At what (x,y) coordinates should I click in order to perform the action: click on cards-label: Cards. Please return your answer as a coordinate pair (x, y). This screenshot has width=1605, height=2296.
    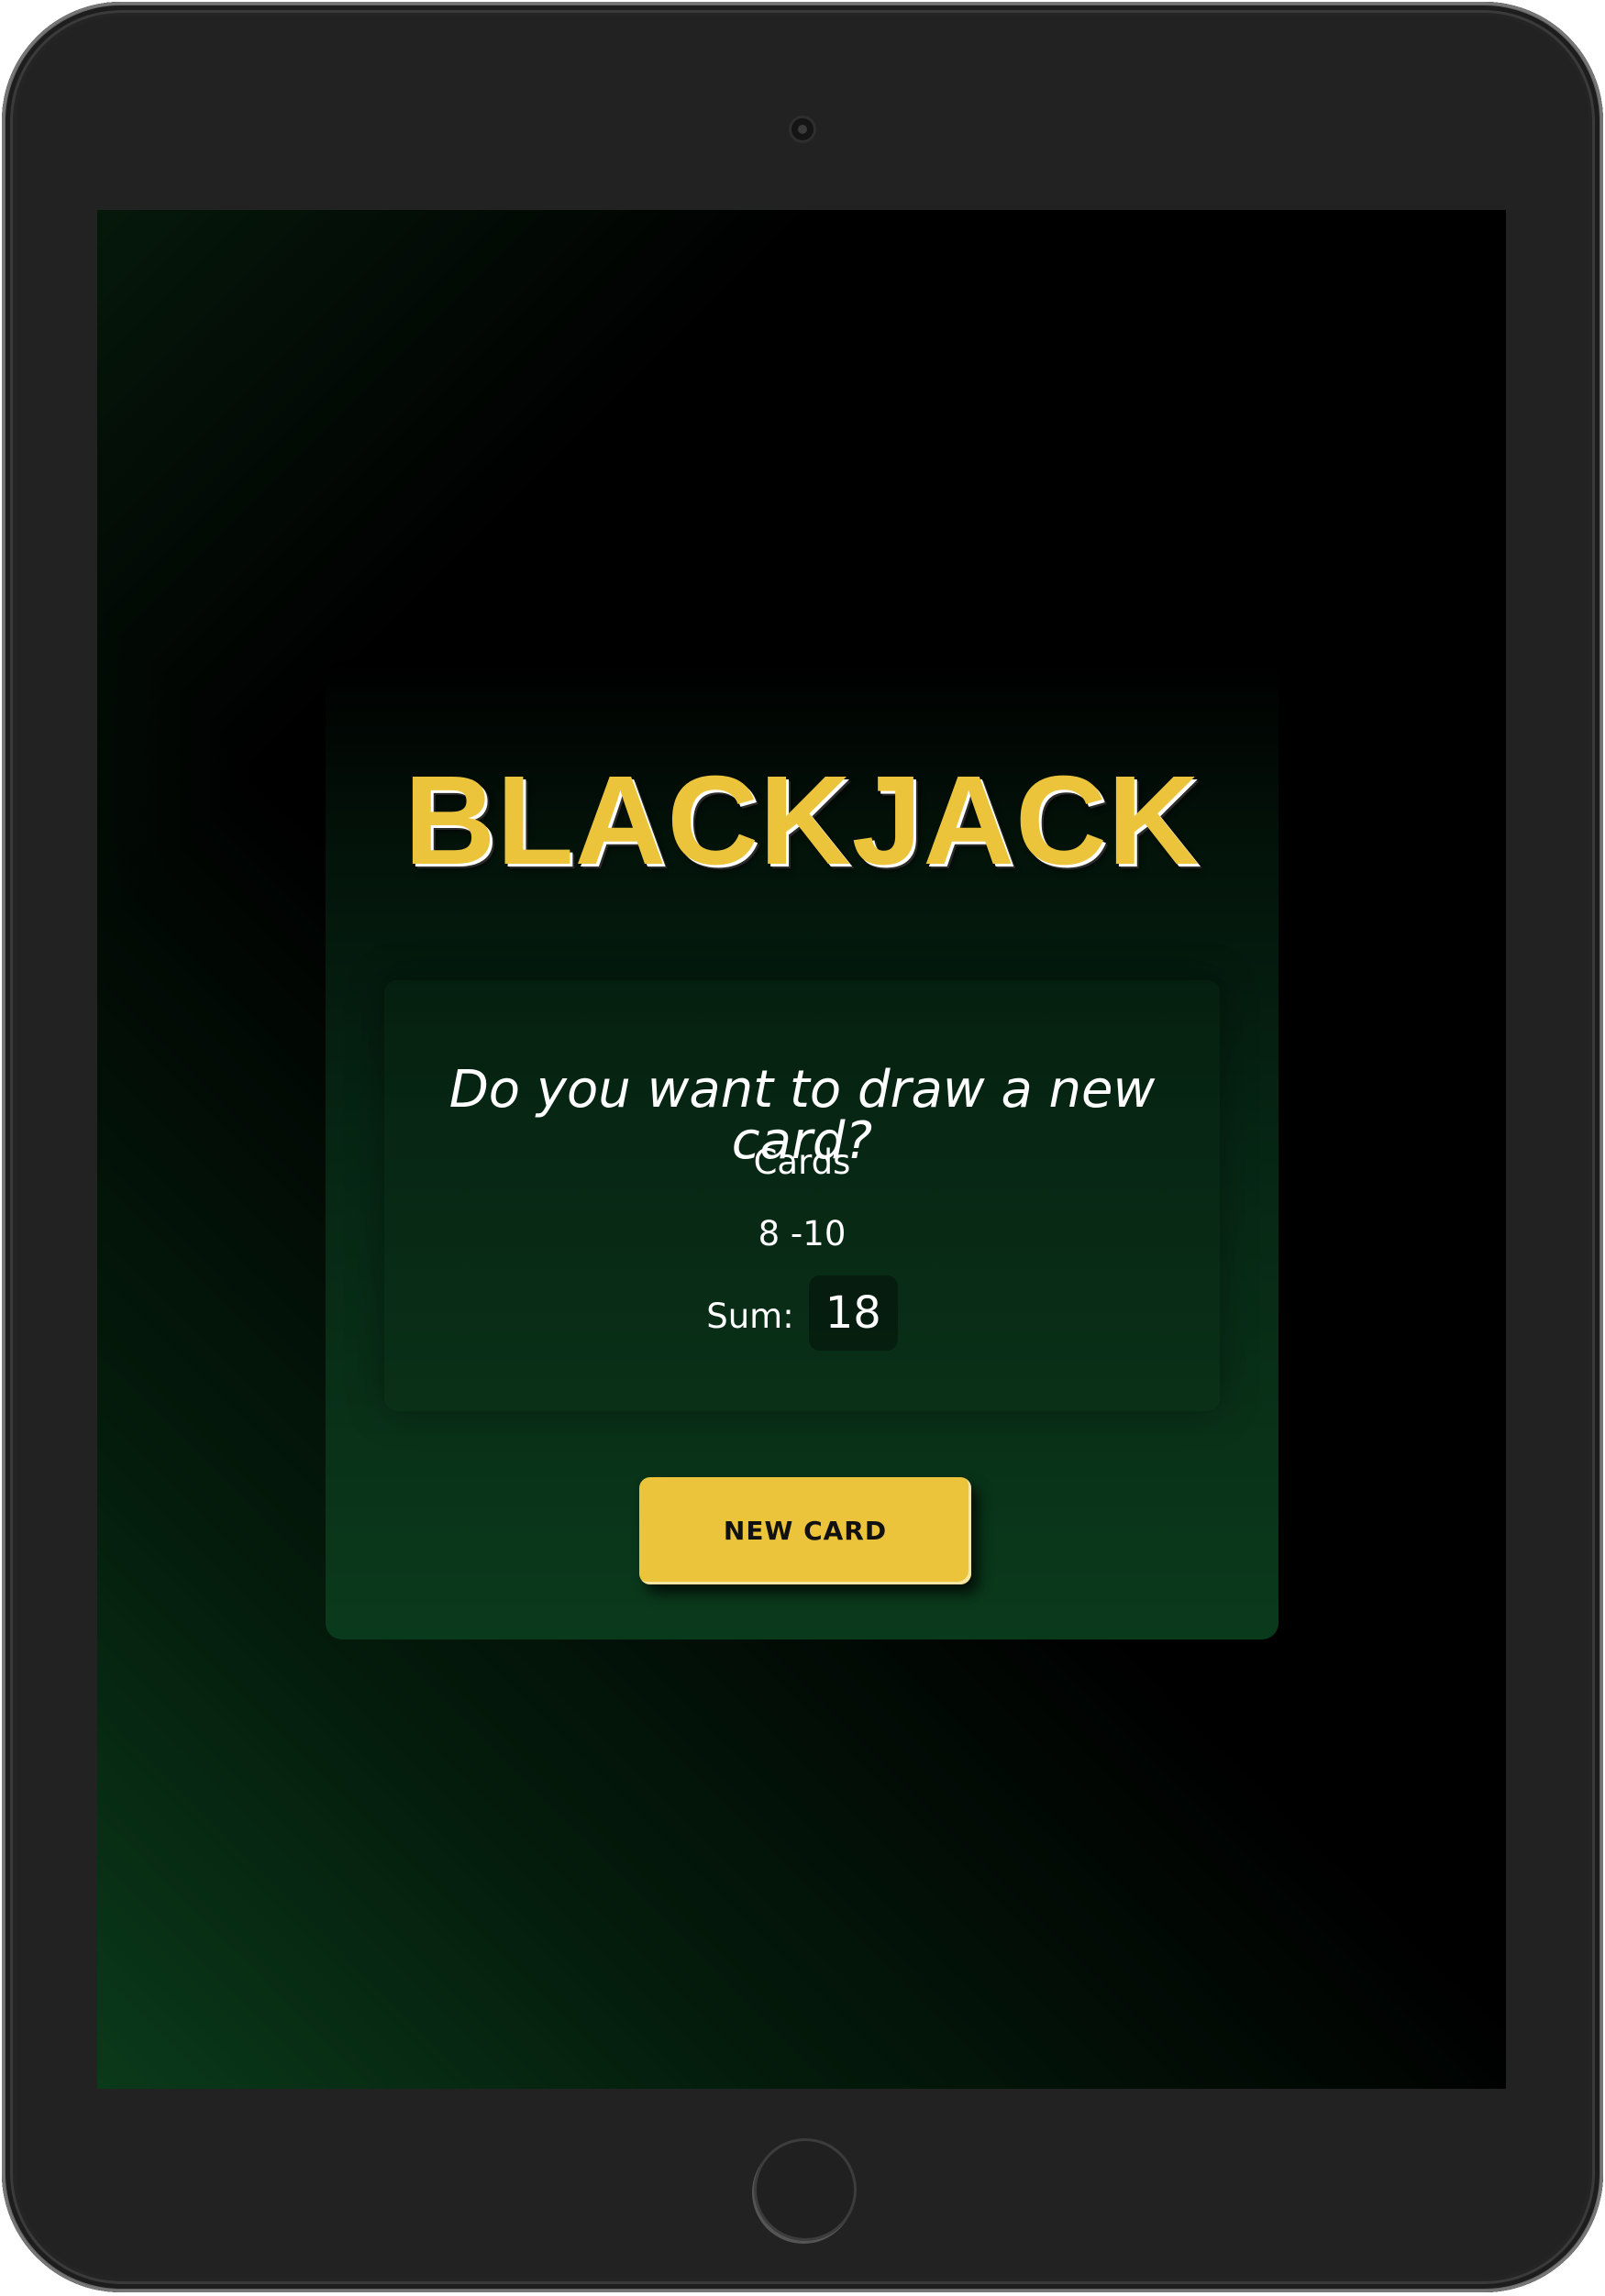
    Looking at the image, I should click on (802, 1162).